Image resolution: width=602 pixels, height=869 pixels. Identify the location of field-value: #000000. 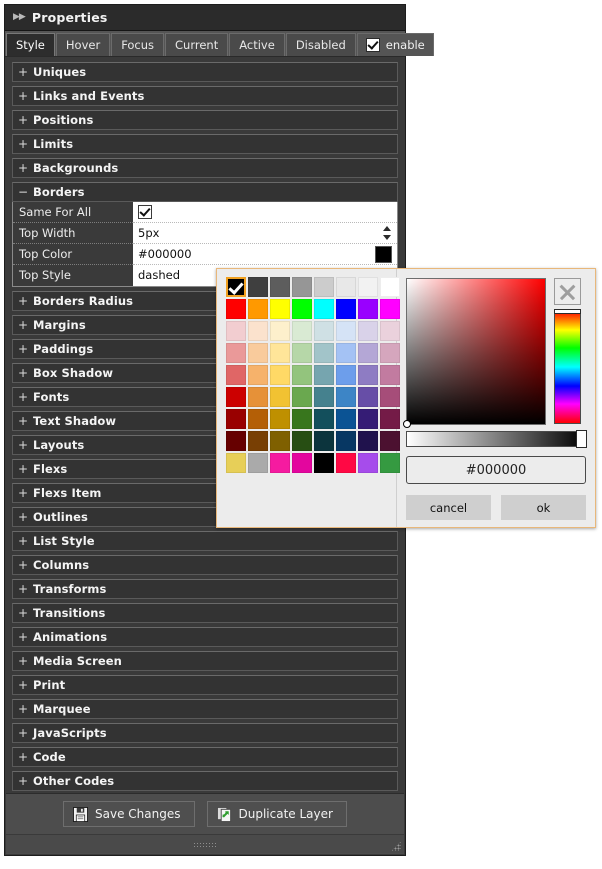
(265, 254).